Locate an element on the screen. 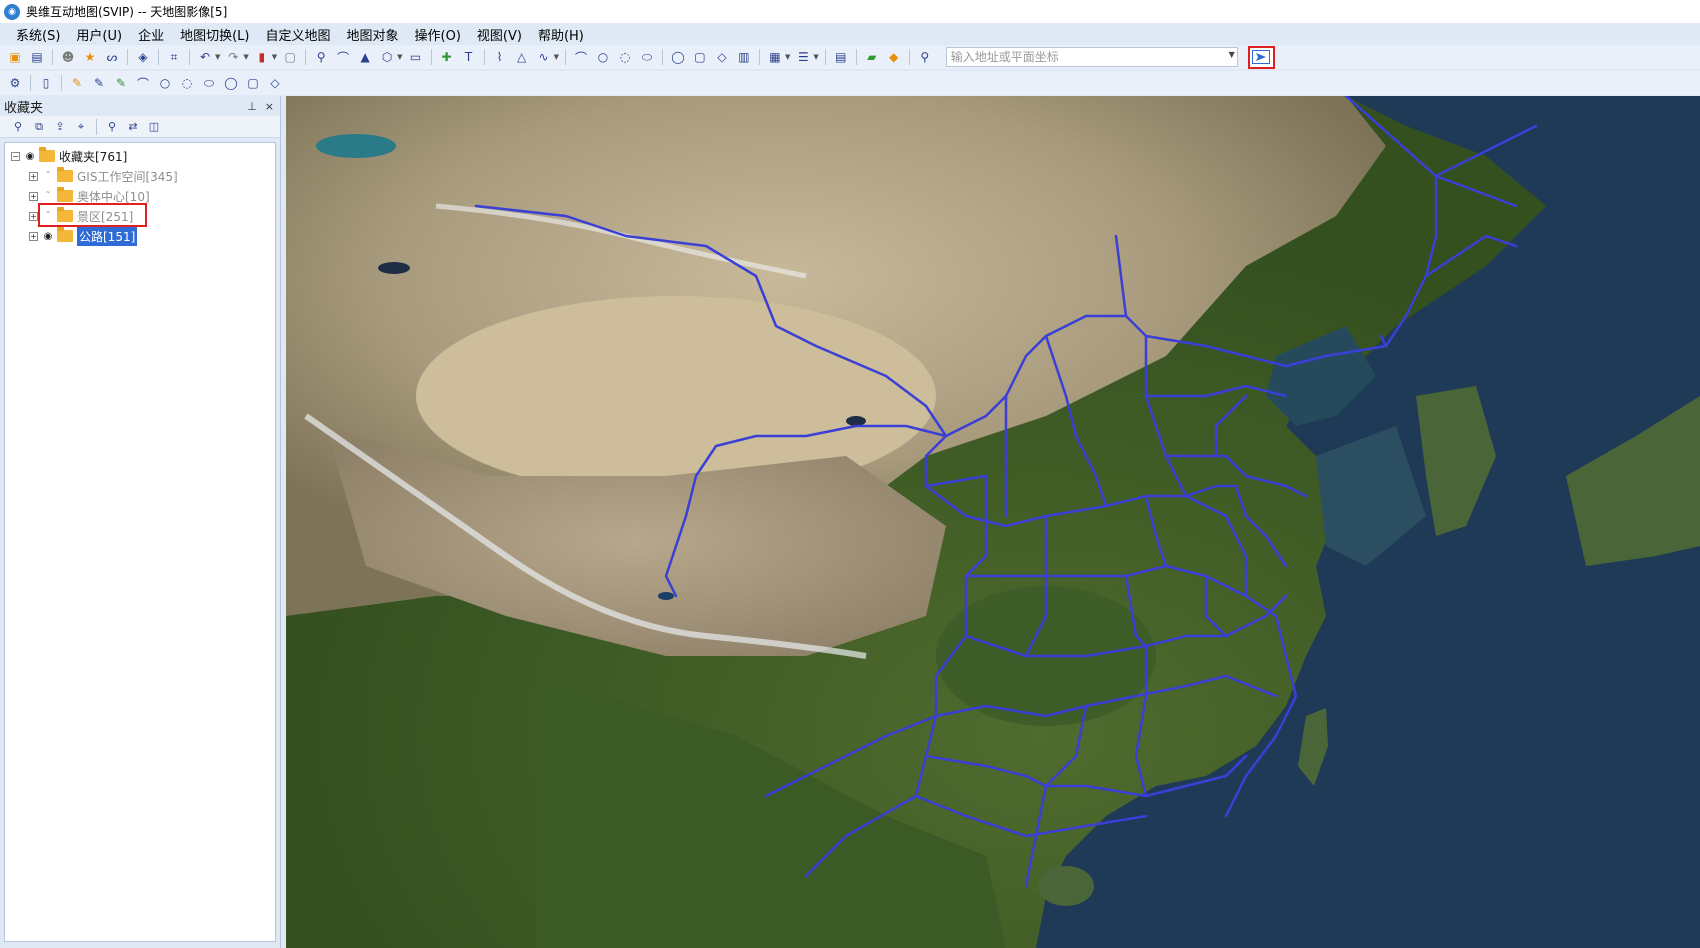  users-icon: ☻ is located at coordinates (68, 57).